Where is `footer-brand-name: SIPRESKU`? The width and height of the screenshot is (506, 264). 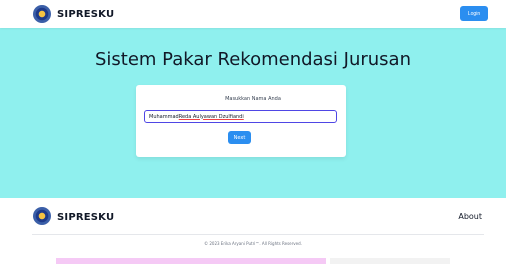 footer-brand-name: SIPRESKU is located at coordinates (85, 217).